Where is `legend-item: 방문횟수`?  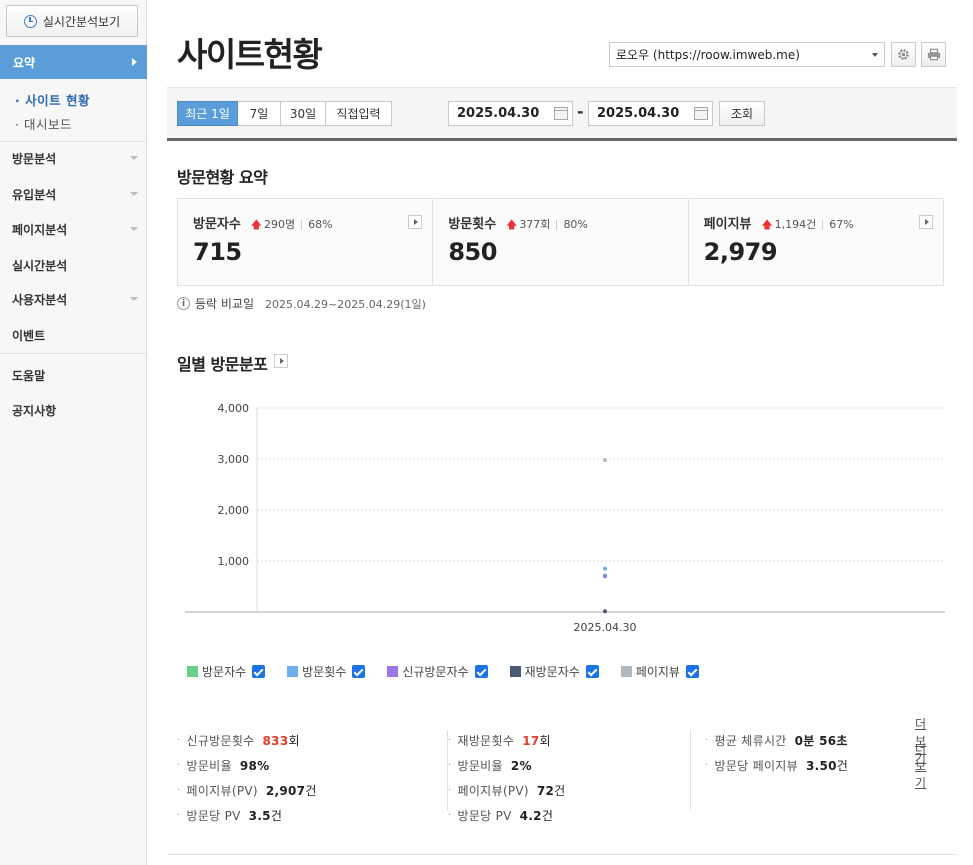
legend-item: 방문횟수 is located at coordinates (326, 671).